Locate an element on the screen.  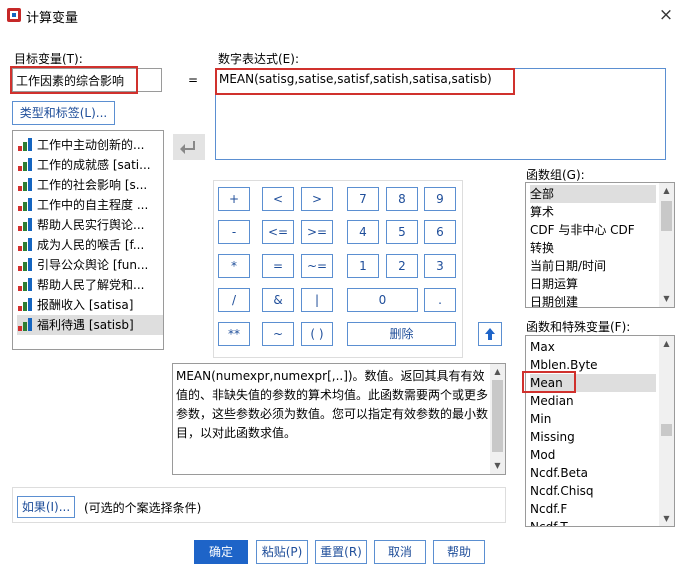
cancel-button: 取消 is located at coordinates (400, 552).